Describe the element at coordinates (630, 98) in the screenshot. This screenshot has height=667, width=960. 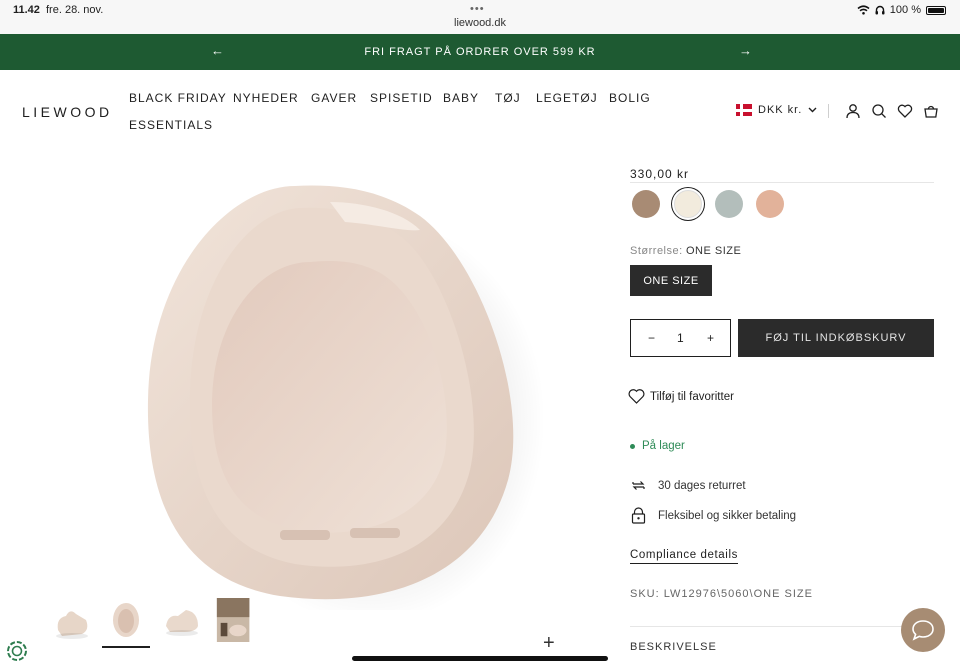
I see `nav-item-bolig: BOLIG` at that location.